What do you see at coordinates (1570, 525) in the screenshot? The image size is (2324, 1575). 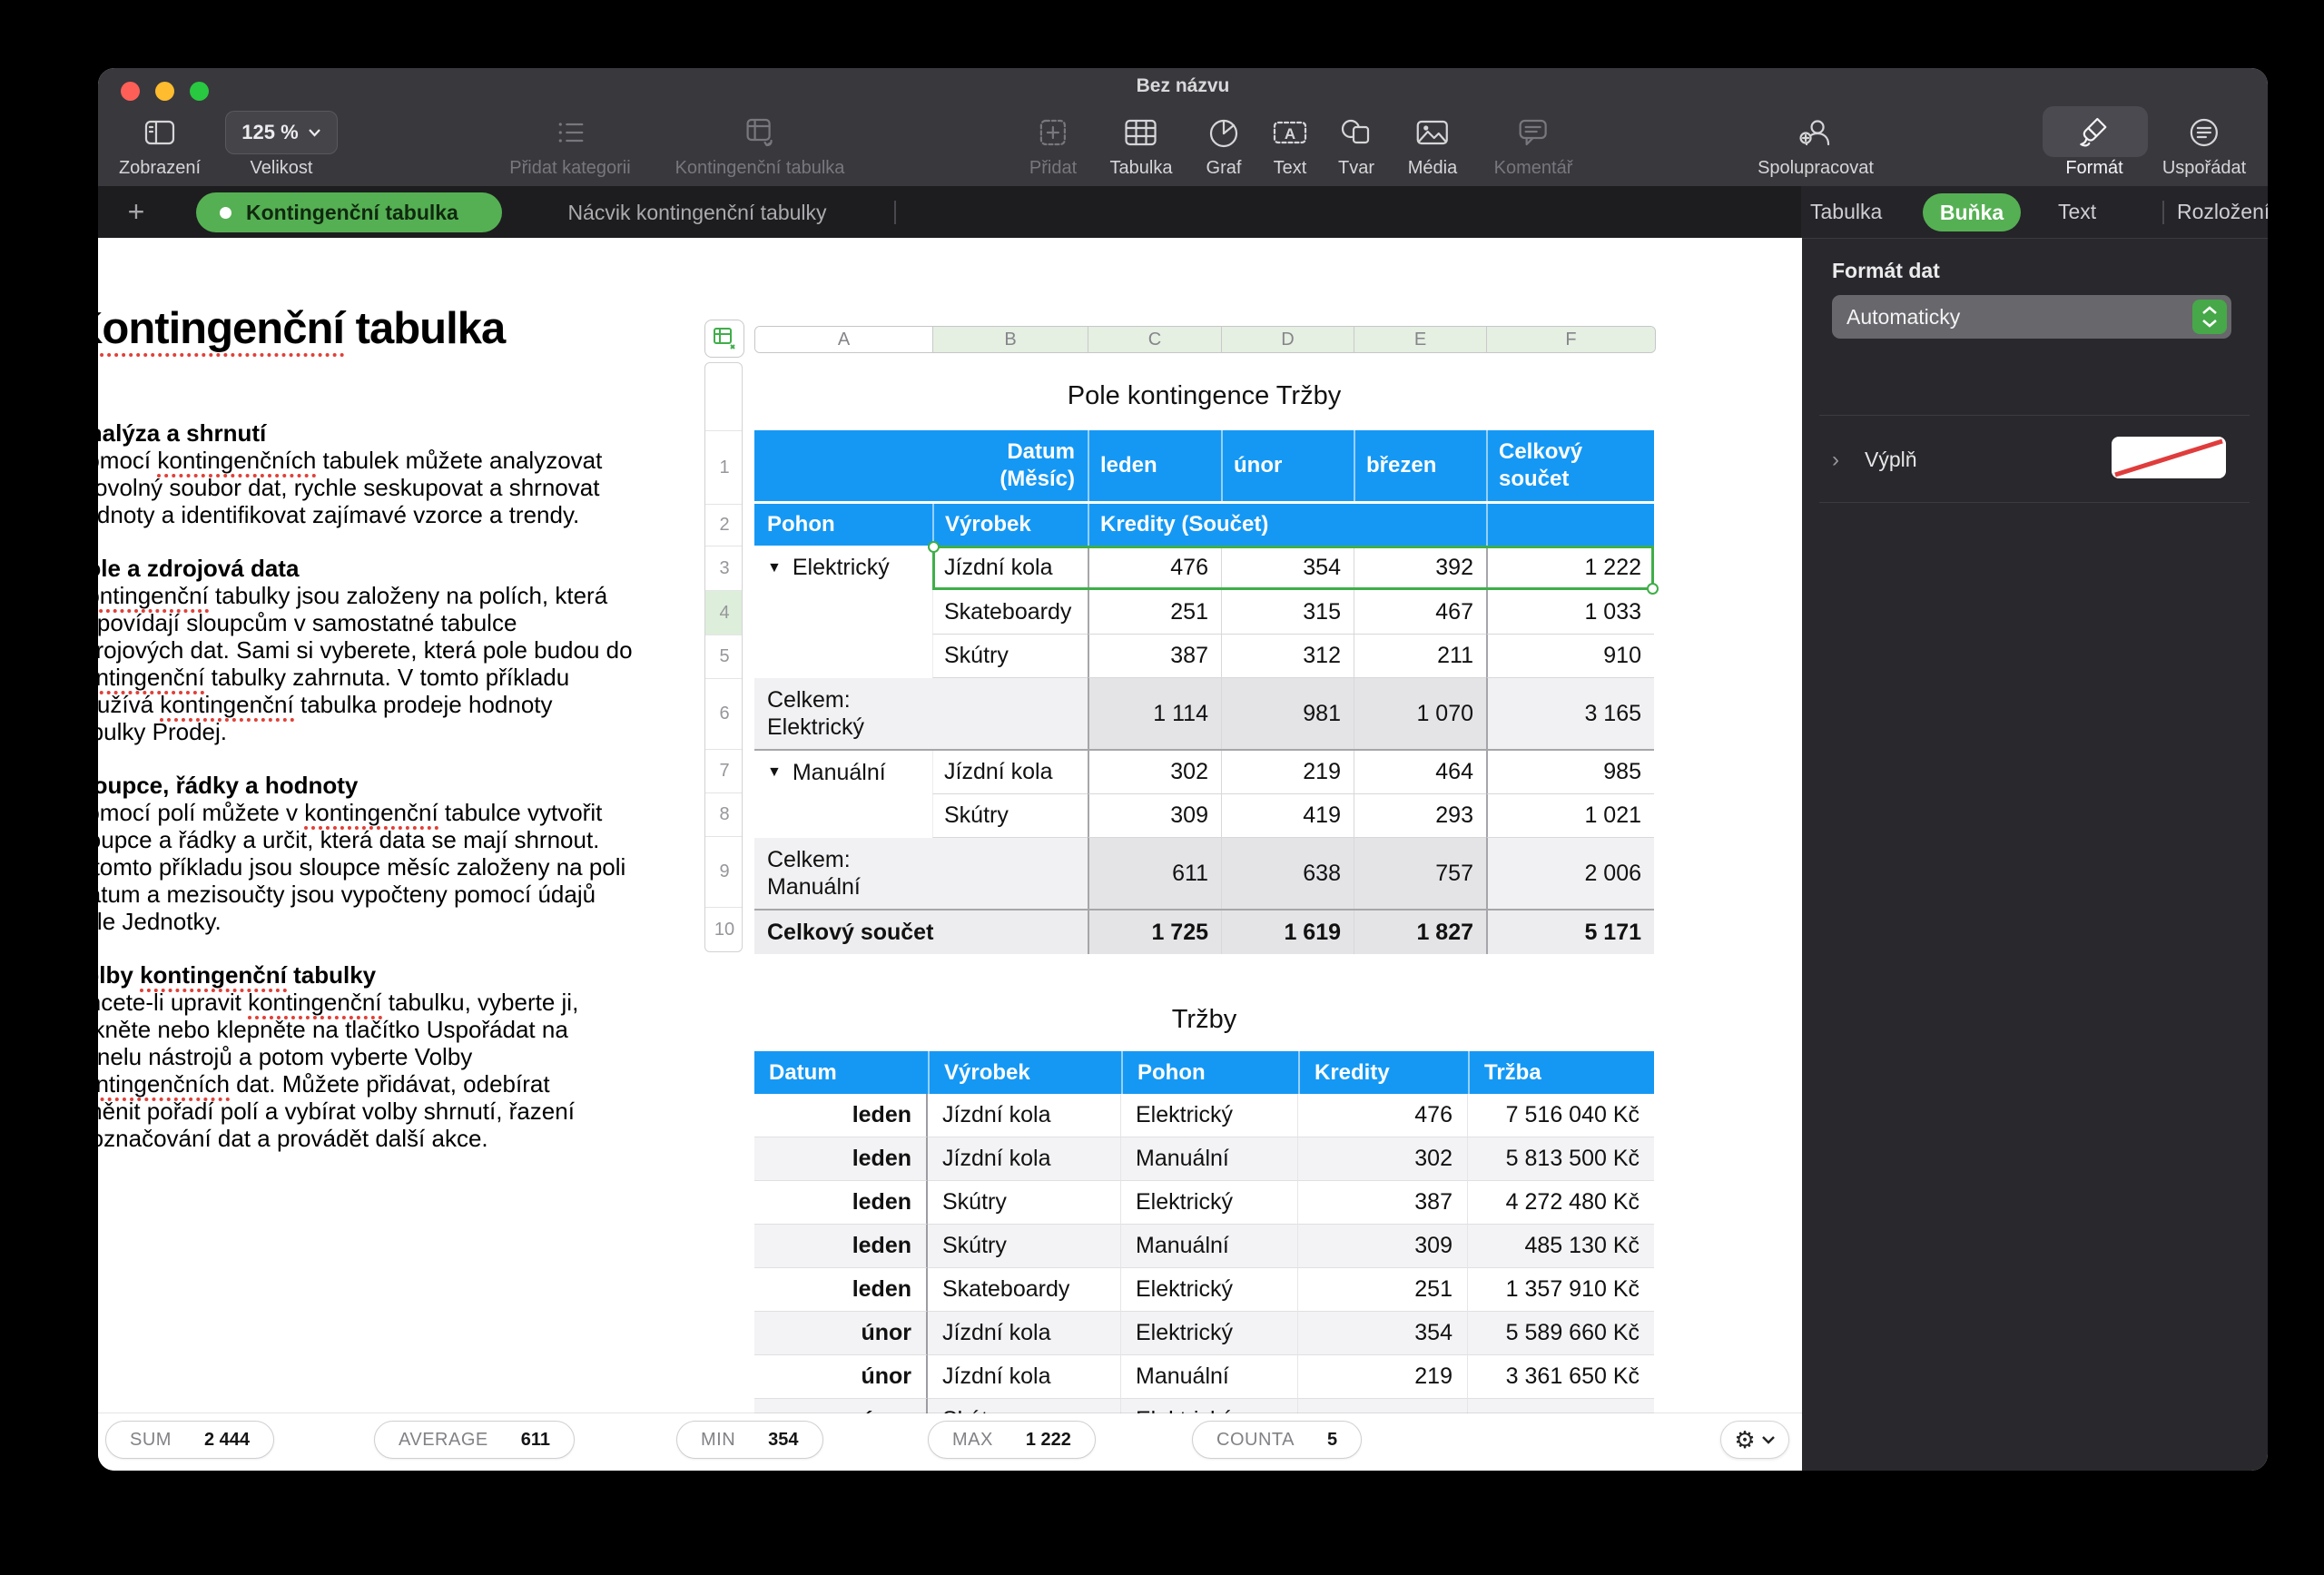 I see `pivot-cell-empty` at bounding box center [1570, 525].